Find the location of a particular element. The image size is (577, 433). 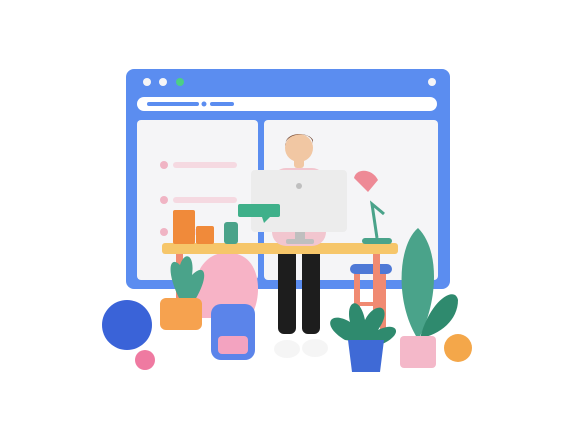

window-dot-right is located at coordinates (432, 82).